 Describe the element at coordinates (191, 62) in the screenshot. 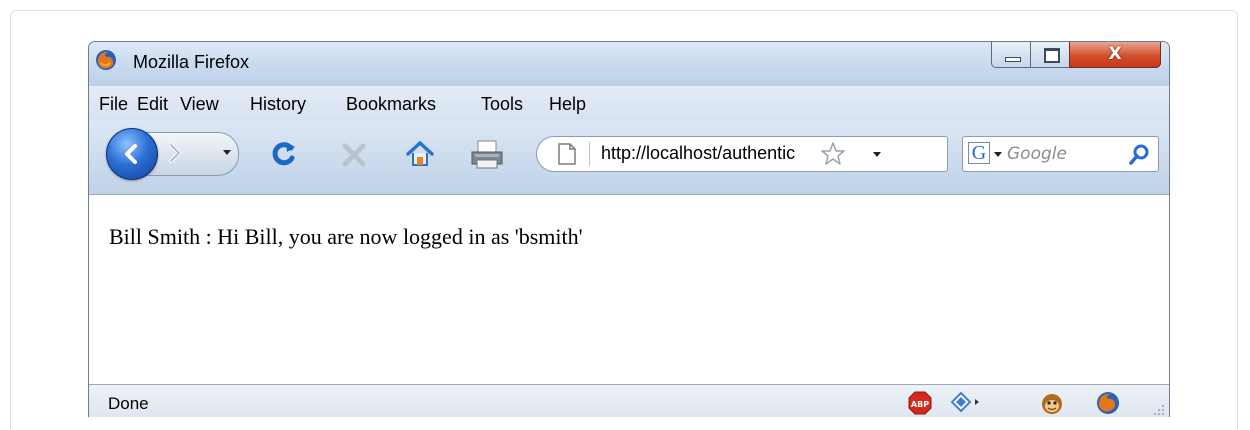

I see `window-title: Mozilla Firefox` at that location.